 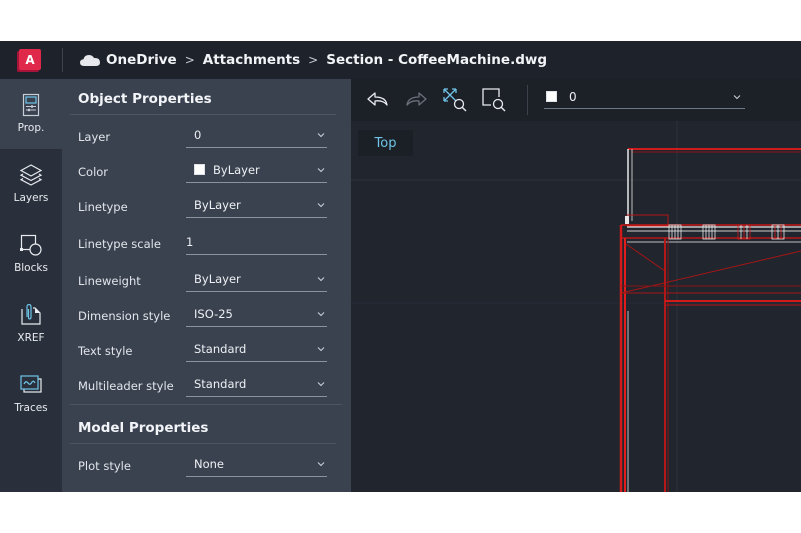 I want to click on onedrive-cloud-icon, so click(x=90, y=60).